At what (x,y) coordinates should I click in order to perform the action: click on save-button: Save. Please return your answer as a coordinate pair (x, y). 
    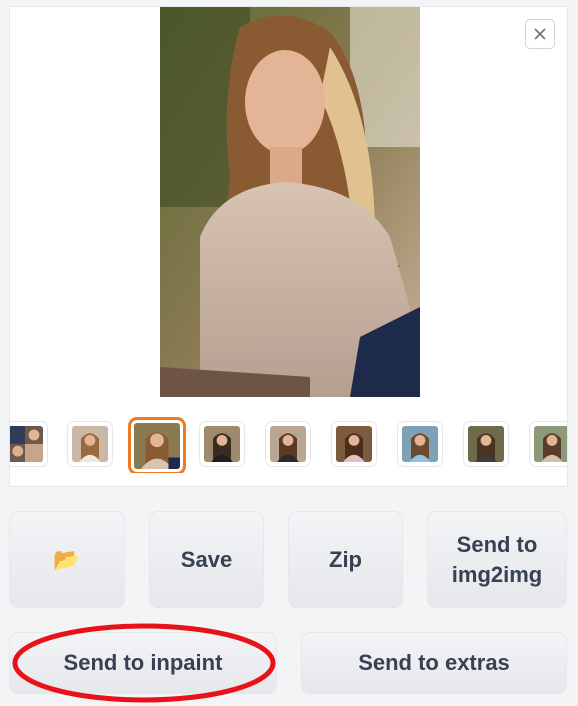
    Looking at the image, I should click on (206, 559).